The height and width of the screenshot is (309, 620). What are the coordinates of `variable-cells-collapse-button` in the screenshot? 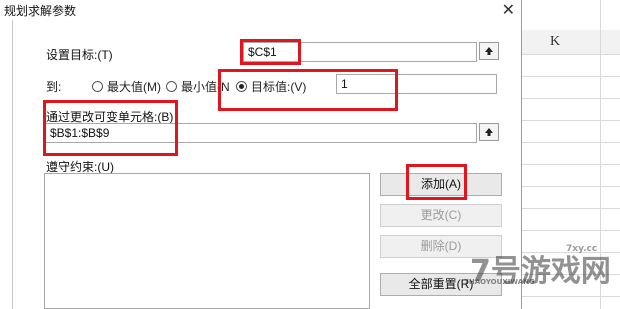 It's located at (489, 132).